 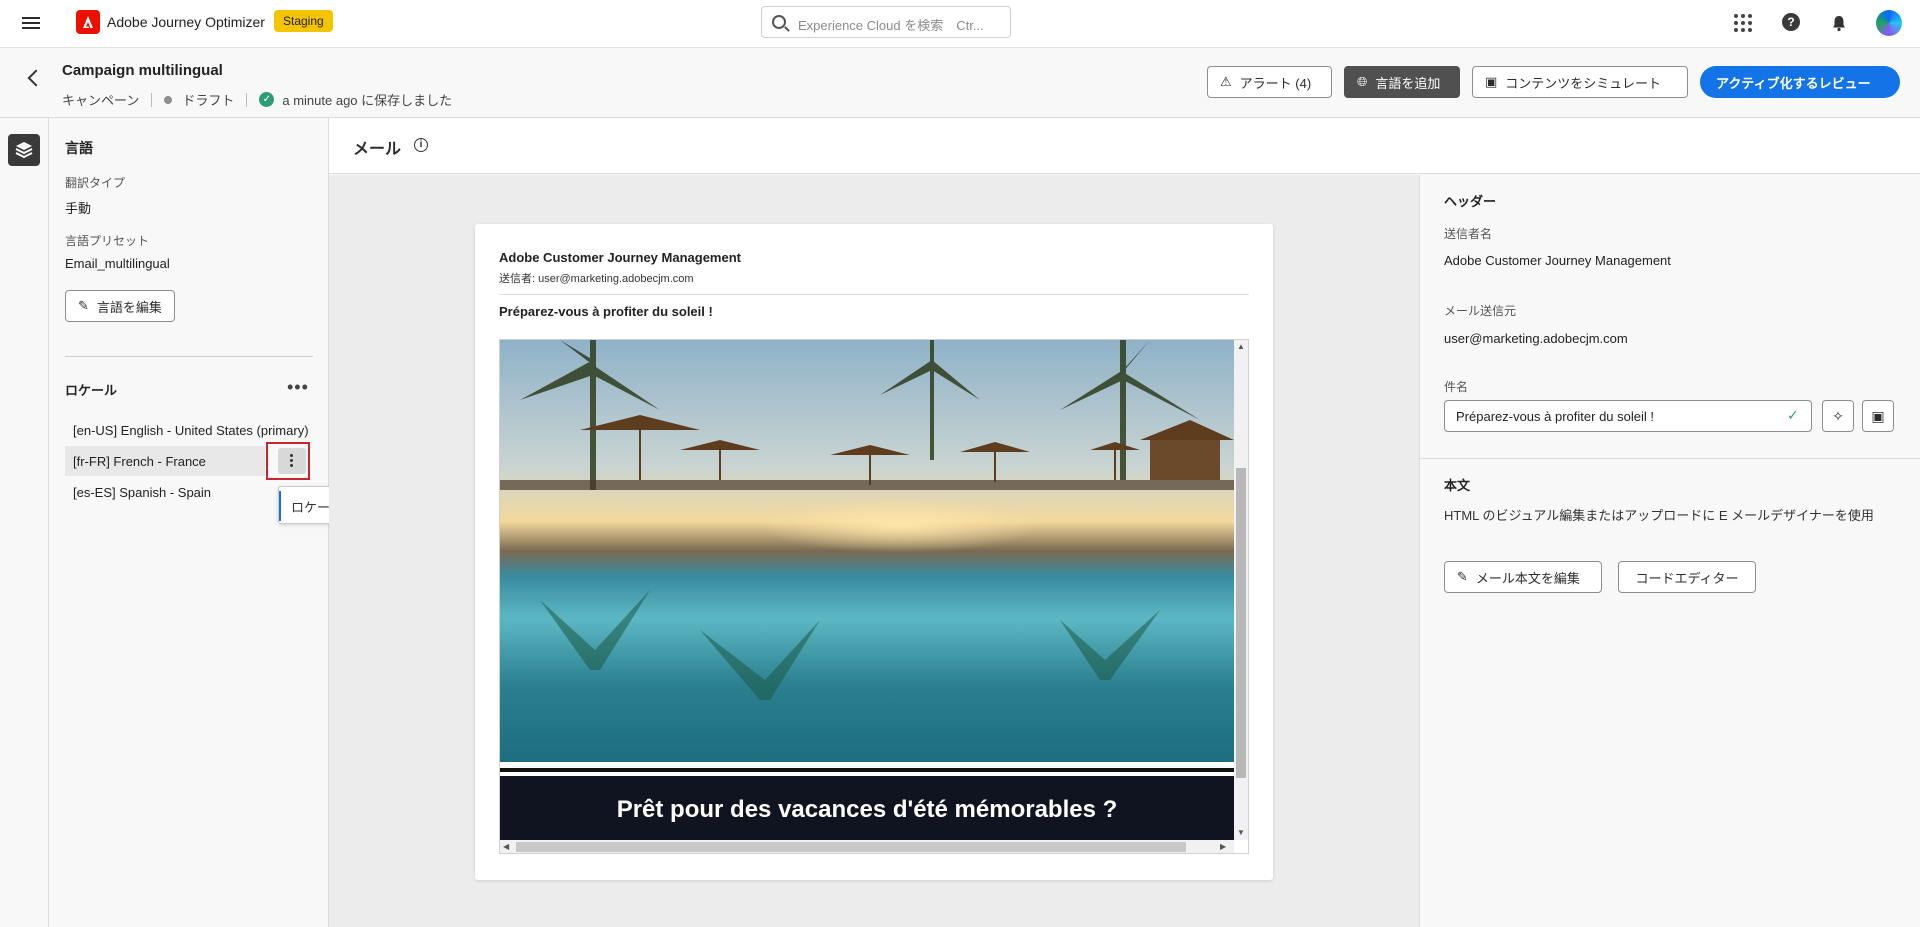 What do you see at coordinates (129, 307) in the screenshot?
I see `edit-languages-label: 言語を編集` at bounding box center [129, 307].